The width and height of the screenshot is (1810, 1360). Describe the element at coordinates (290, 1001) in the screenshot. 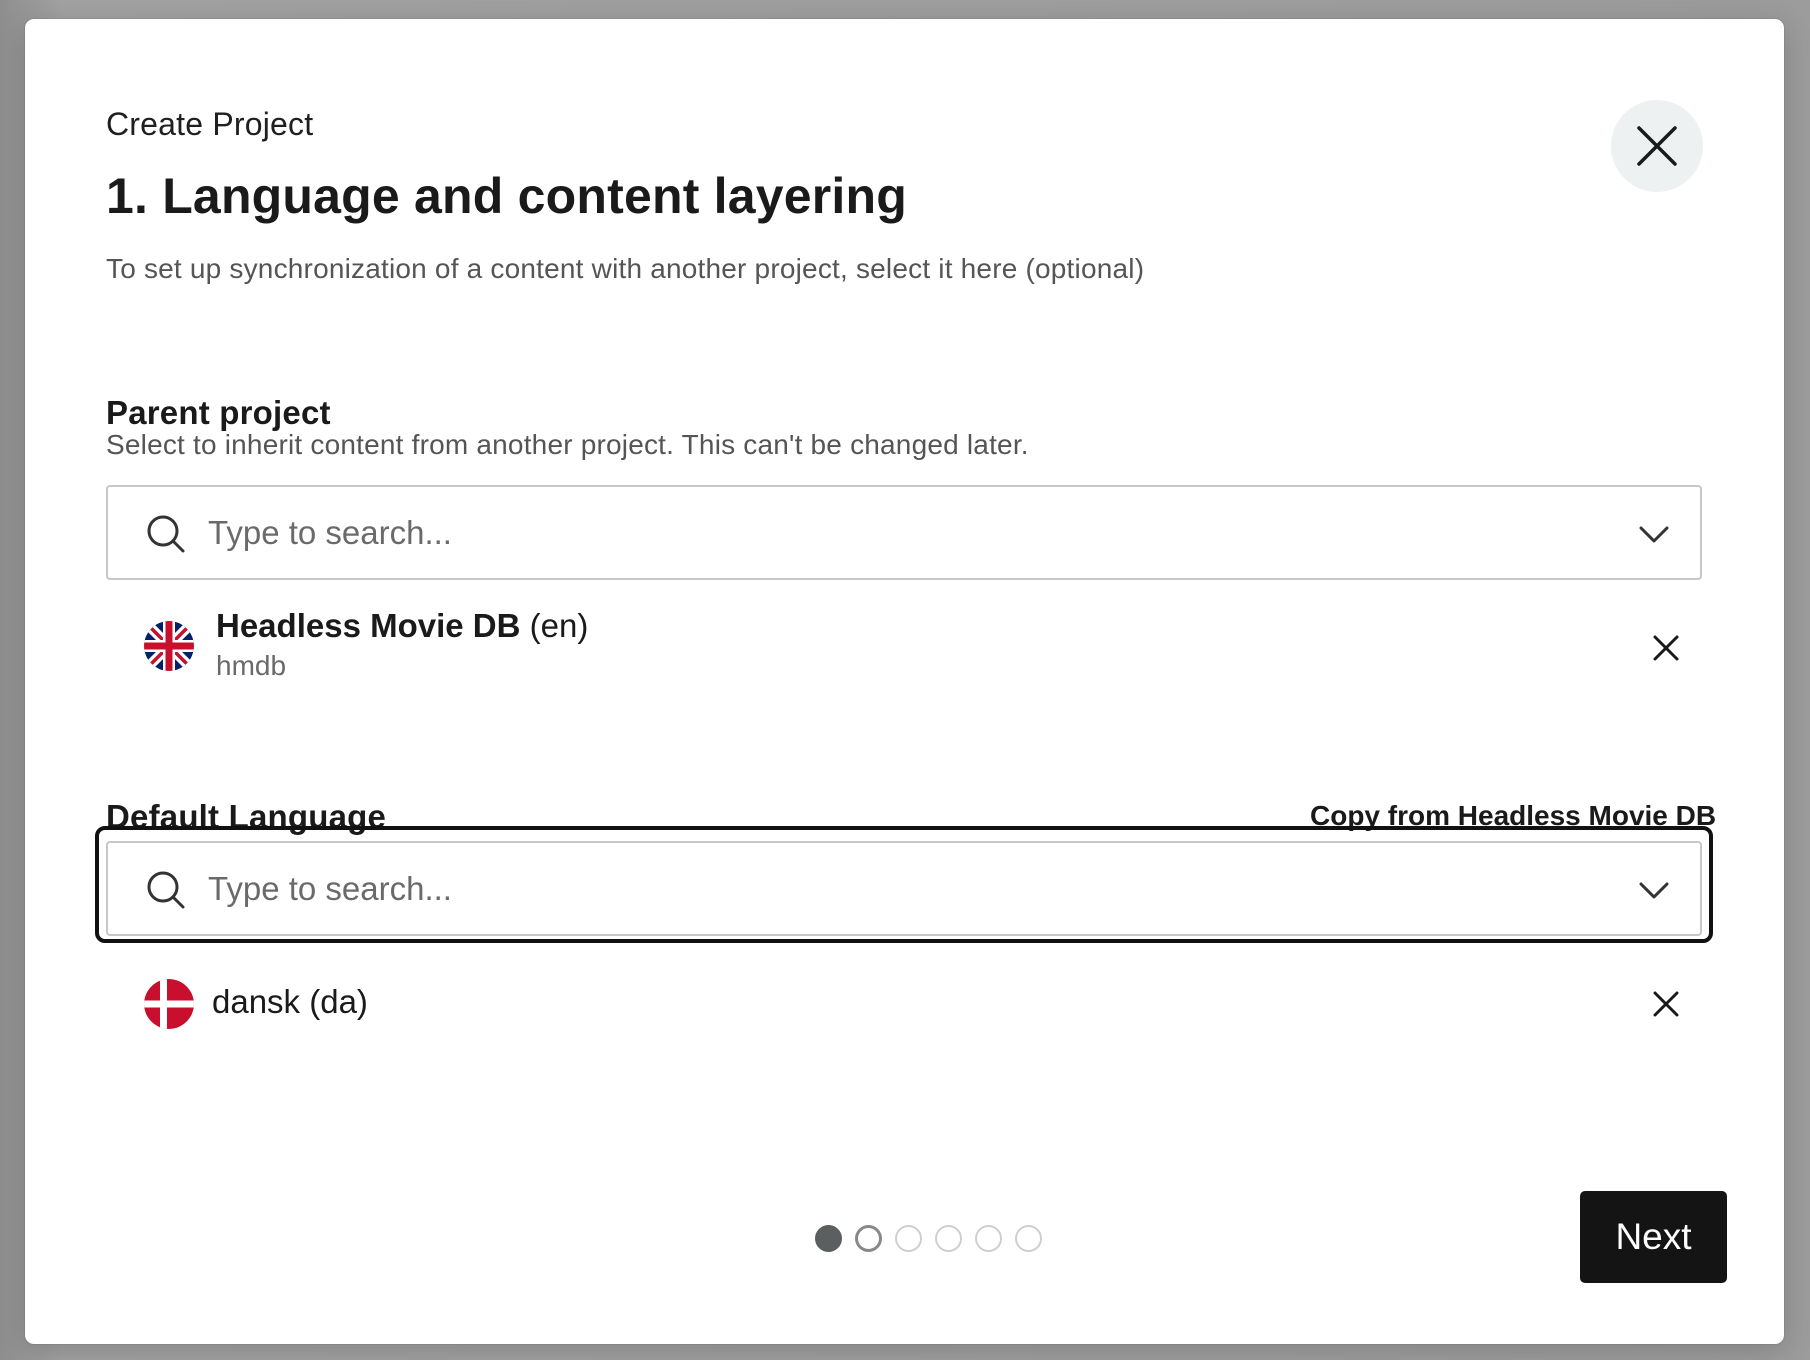

I see `default-language-name: dansk (da)` at that location.